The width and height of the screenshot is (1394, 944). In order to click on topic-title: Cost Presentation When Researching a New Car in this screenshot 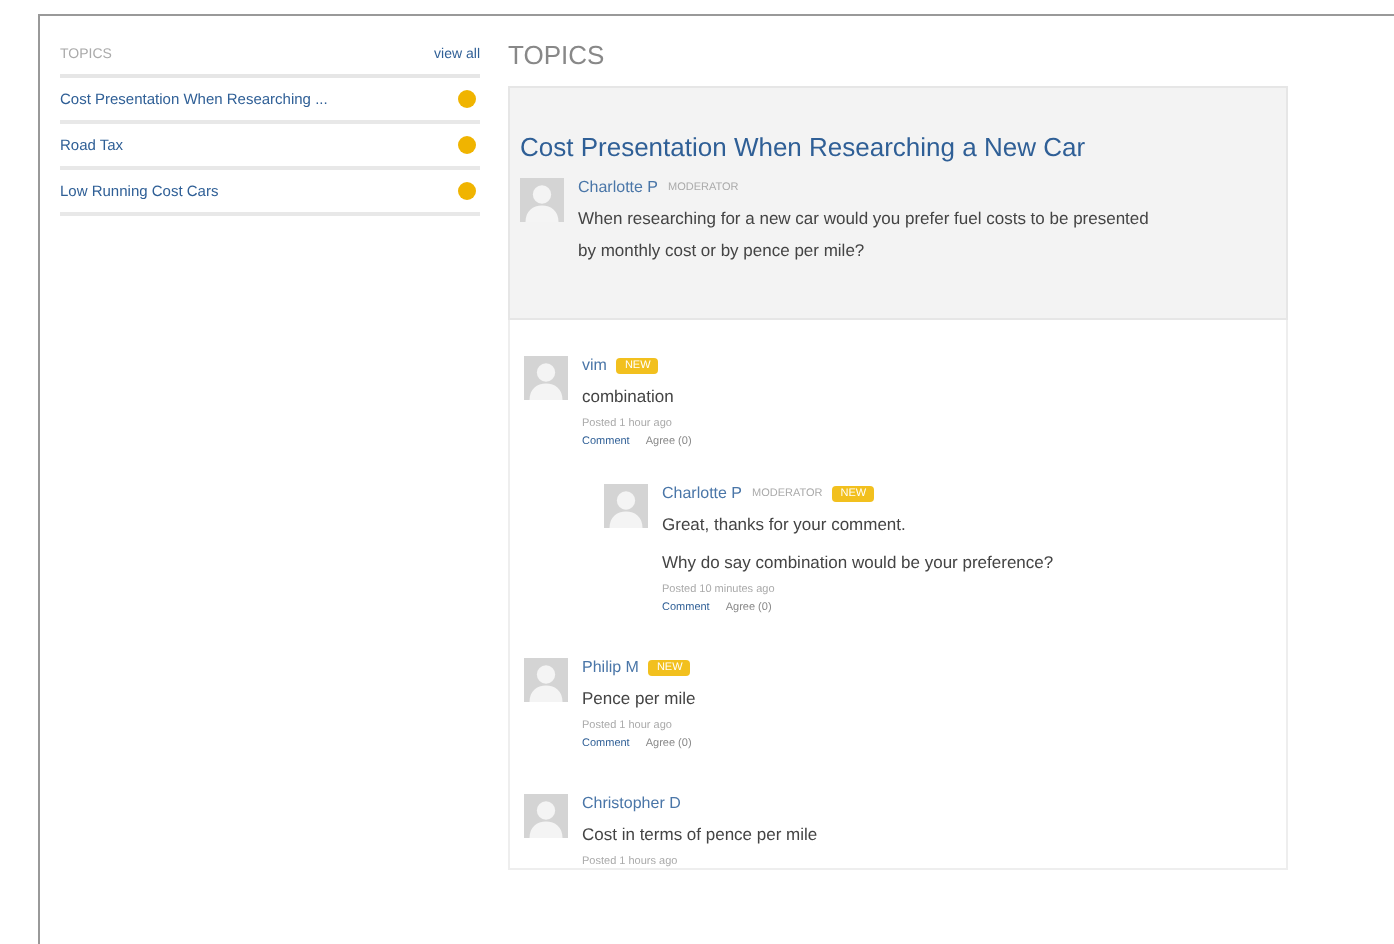, I will do `click(804, 147)`.